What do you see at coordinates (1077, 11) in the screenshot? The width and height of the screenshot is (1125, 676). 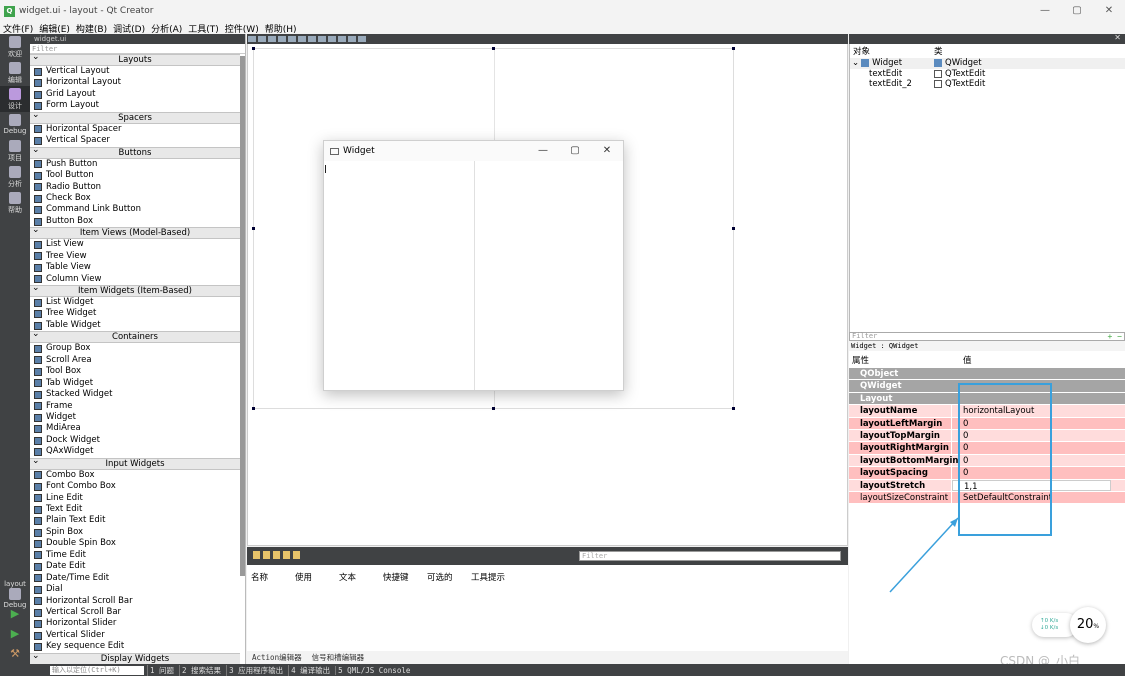 I see `maximize-button: ▢` at bounding box center [1077, 11].